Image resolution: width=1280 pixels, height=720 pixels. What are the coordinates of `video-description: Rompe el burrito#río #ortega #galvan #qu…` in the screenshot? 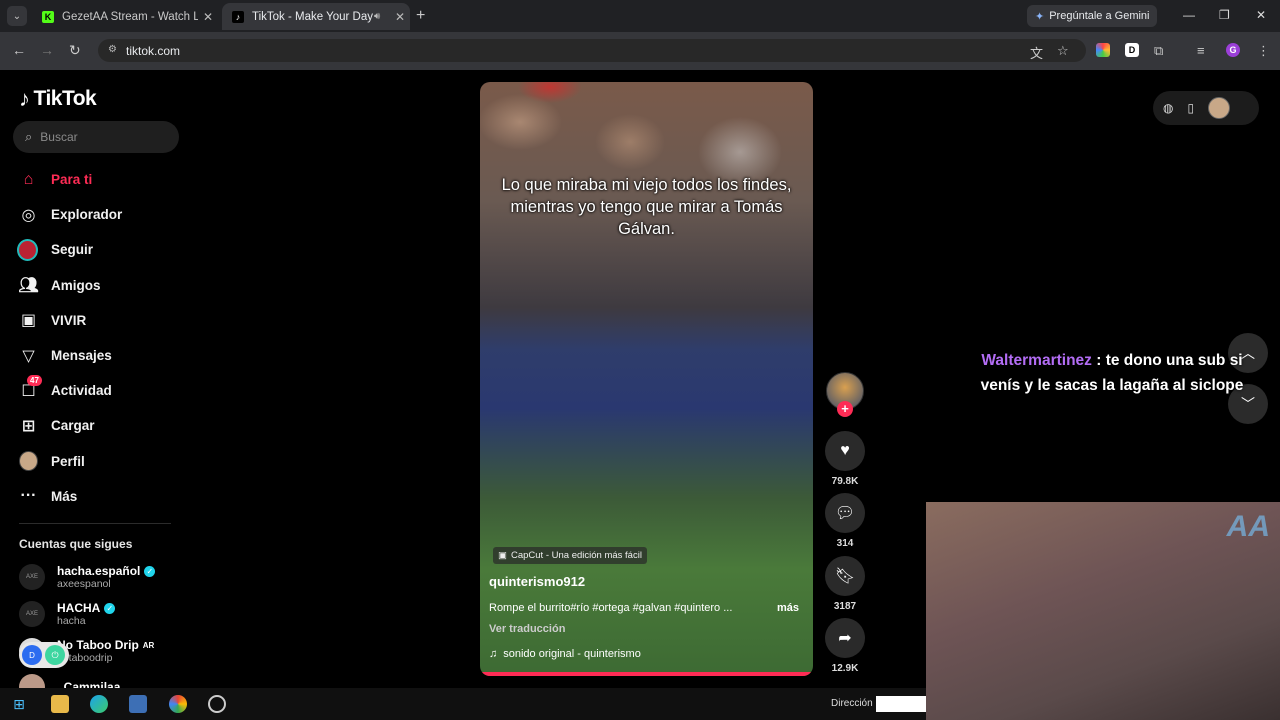 It's located at (611, 608).